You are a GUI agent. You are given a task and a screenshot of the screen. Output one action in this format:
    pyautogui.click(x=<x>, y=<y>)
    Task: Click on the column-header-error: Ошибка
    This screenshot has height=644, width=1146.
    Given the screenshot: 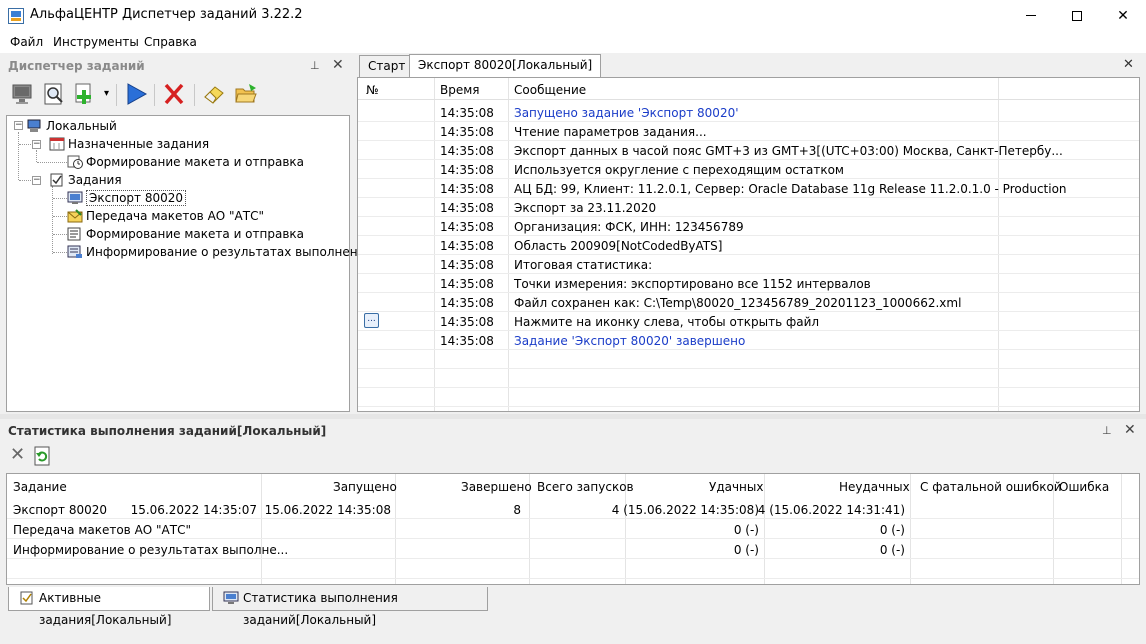 What is the action you would take?
    pyautogui.click(x=1084, y=487)
    